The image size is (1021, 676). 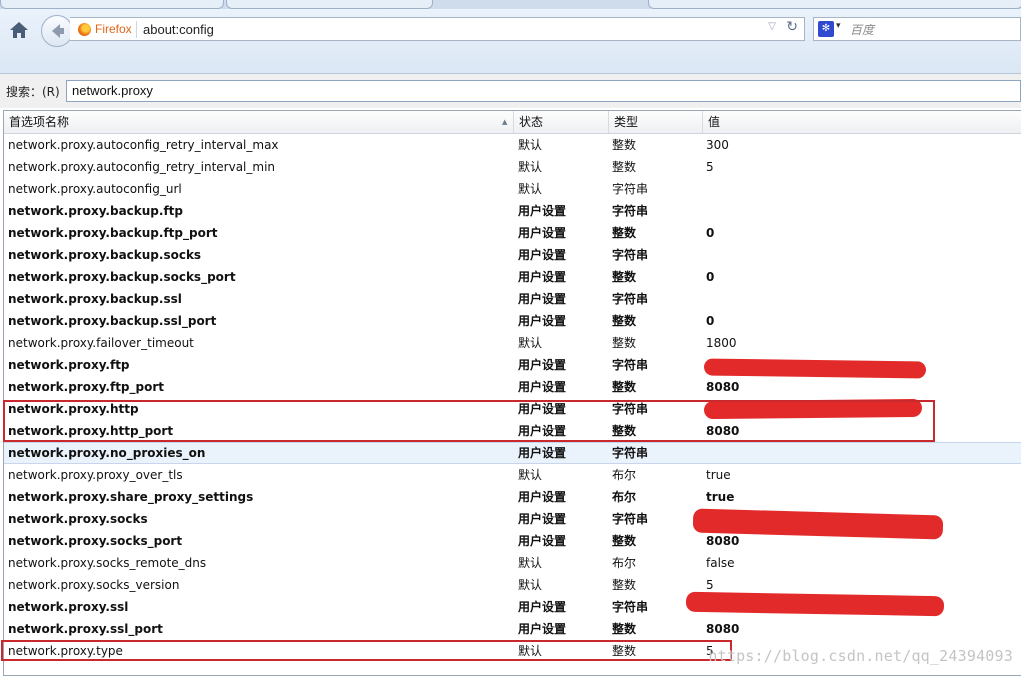 What do you see at coordinates (543, 91) in the screenshot?
I see `config-search-input: network.proxy` at bounding box center [543, 91].